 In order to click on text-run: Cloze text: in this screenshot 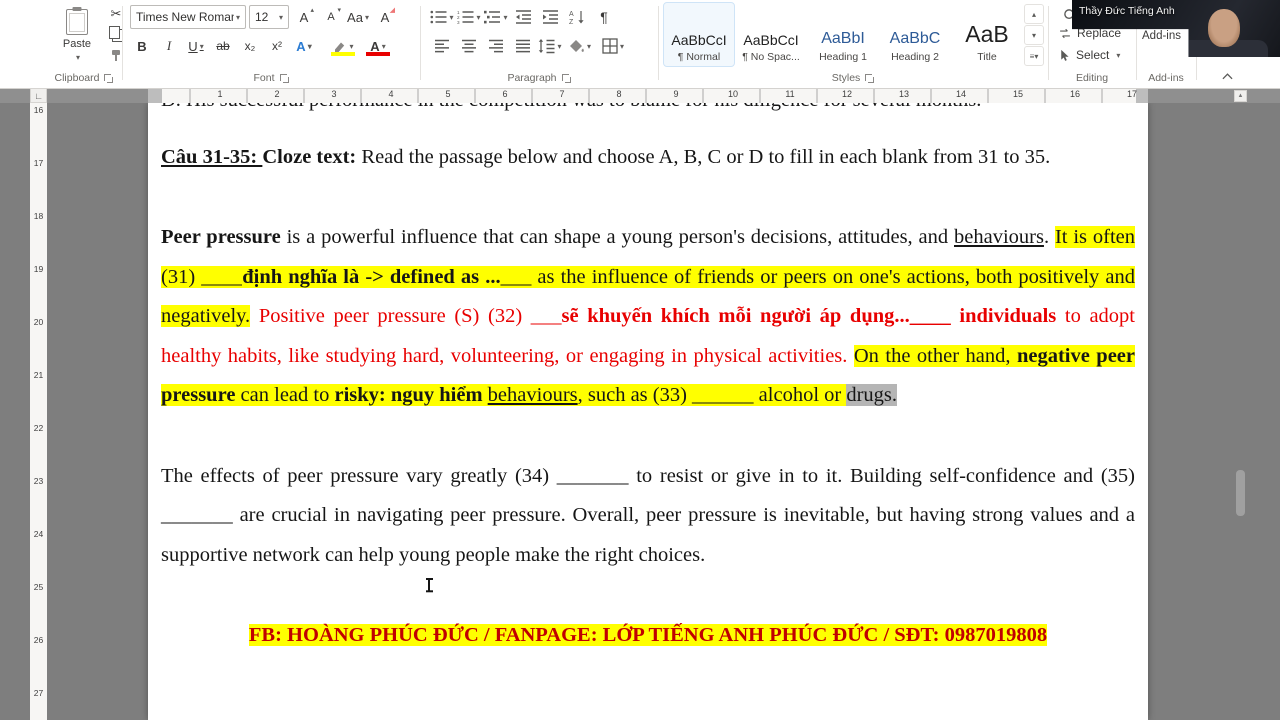, I will do `click(312, 156)`.